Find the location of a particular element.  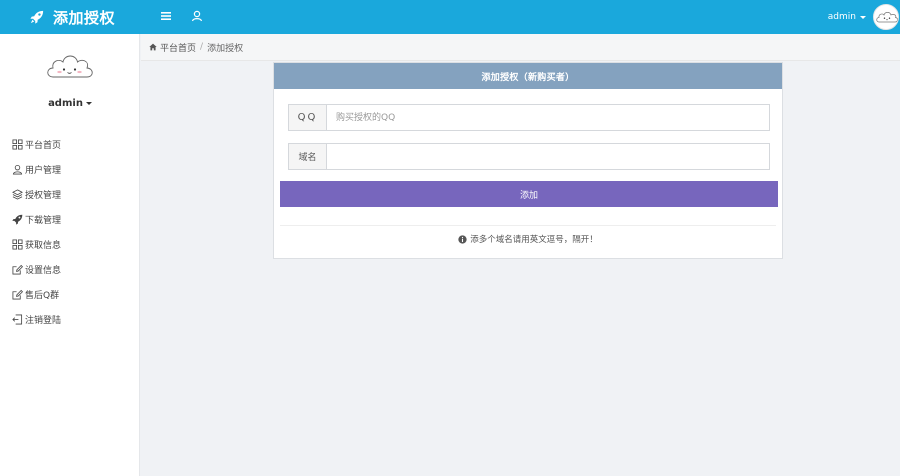

panel-heading: 添加授权（新购买者） is located at coordinates (528, 76).